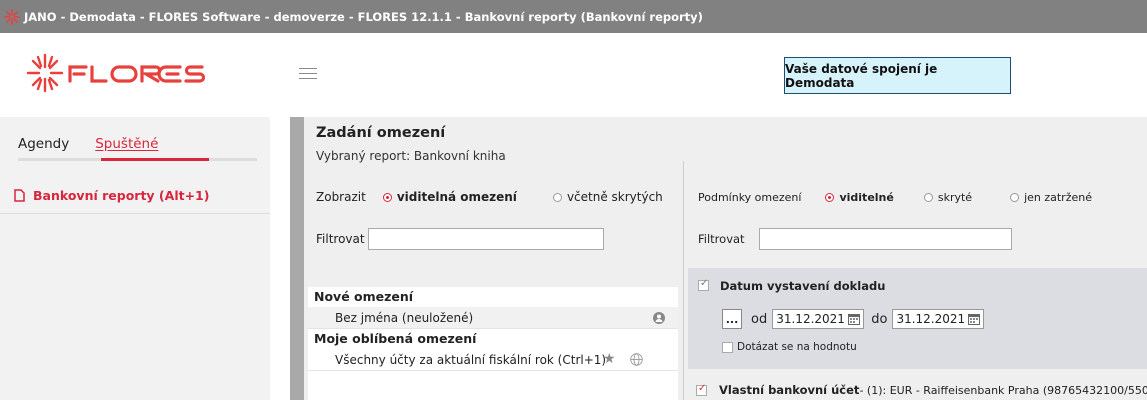  What do you see at coordinates (683, 280) in the screenshot?
I see `column-separator` at bounding box center [683, 280].